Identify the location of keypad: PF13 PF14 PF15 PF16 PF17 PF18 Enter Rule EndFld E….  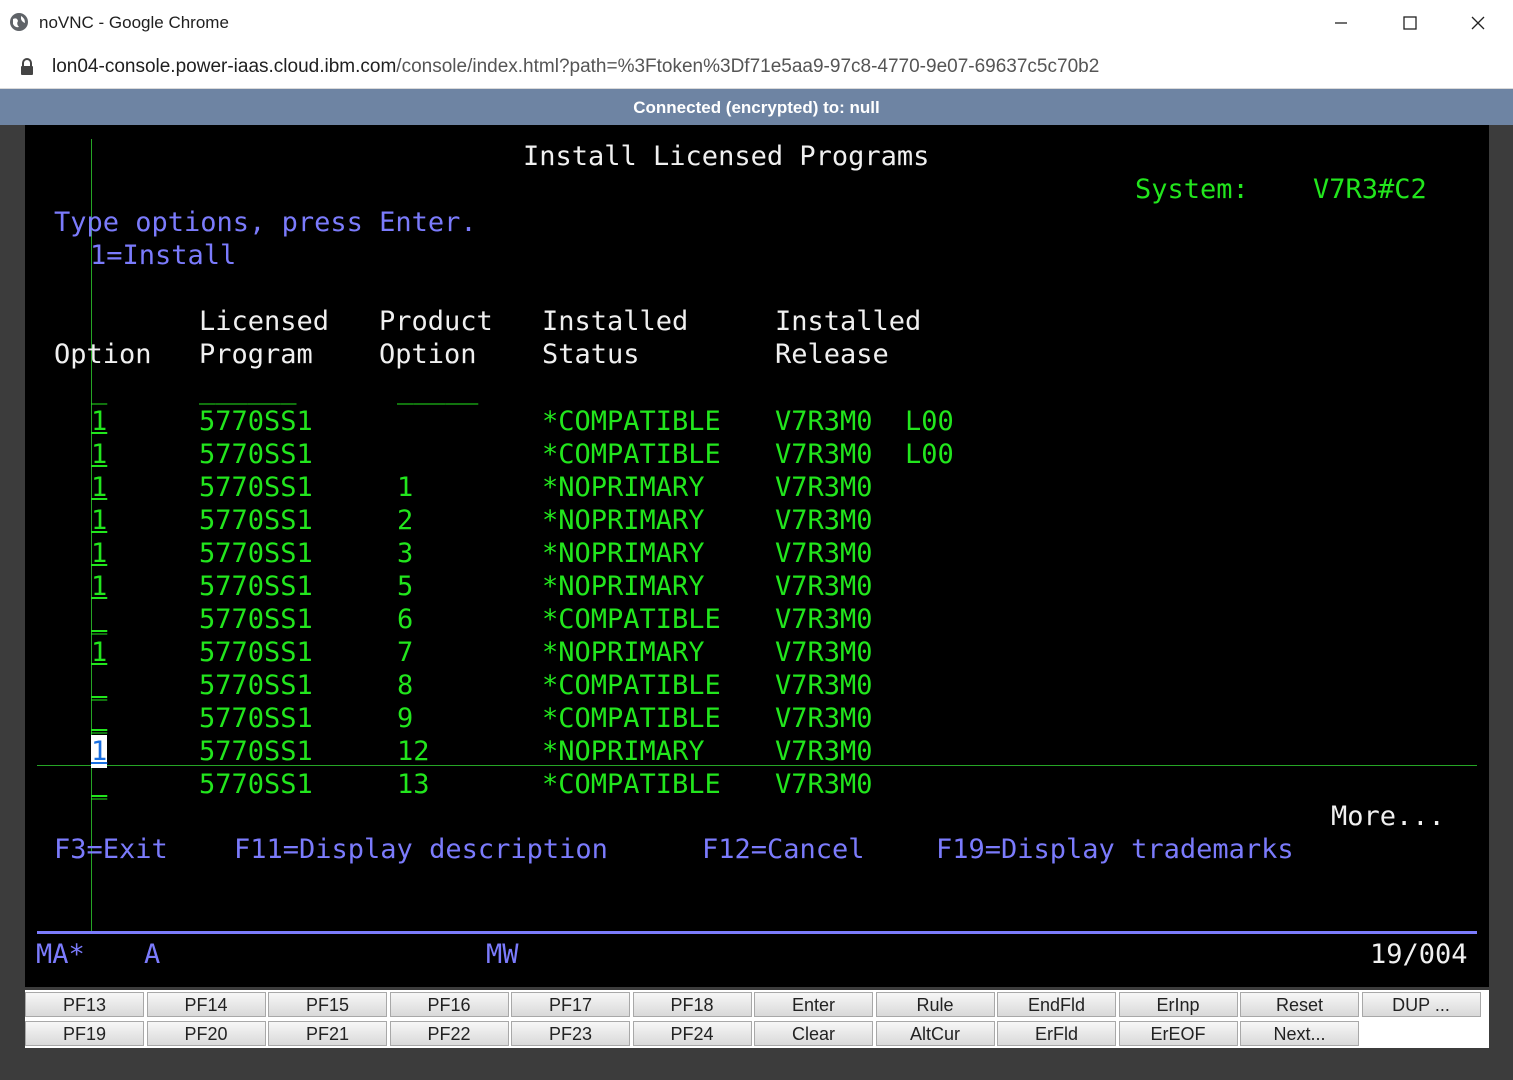
(757, 1019).